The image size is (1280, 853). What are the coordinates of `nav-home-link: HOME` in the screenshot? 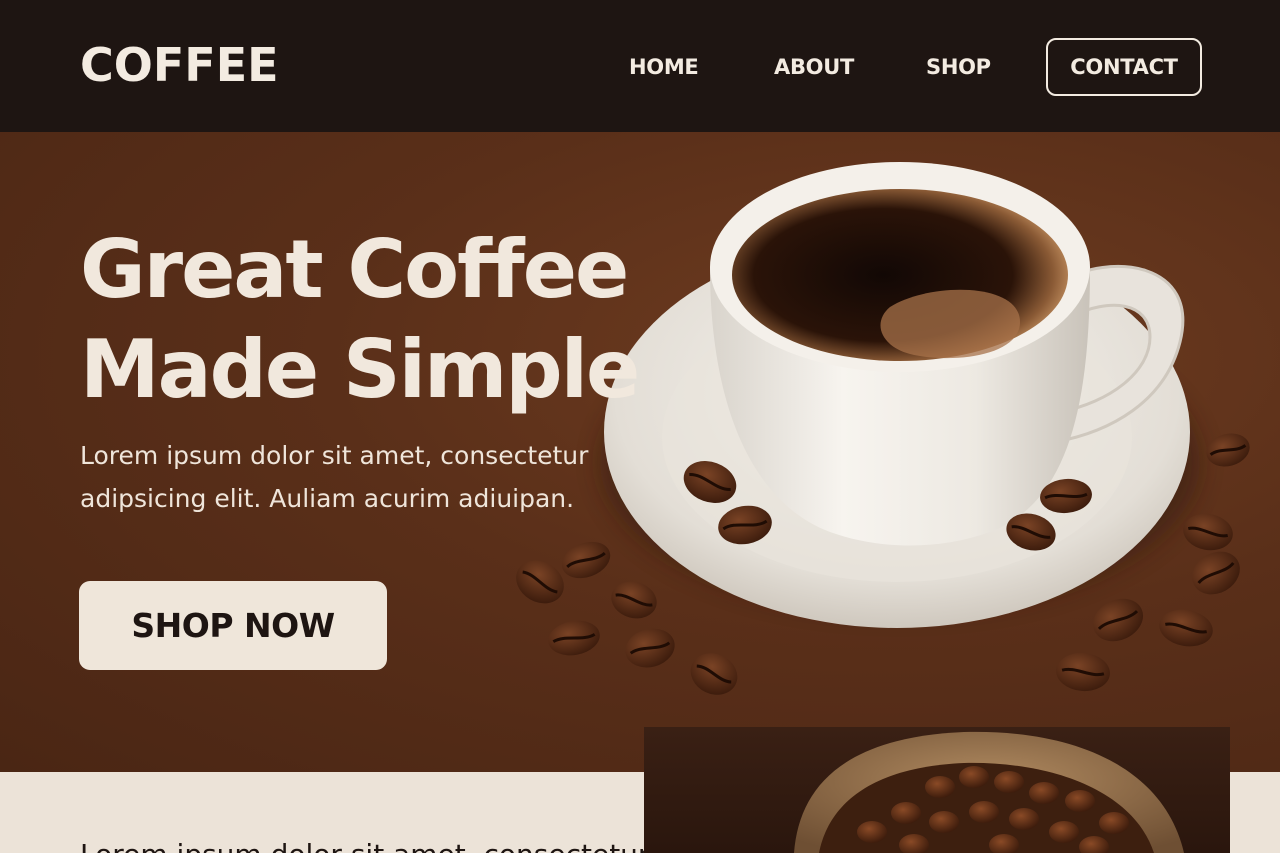 It's located at (664, 67).